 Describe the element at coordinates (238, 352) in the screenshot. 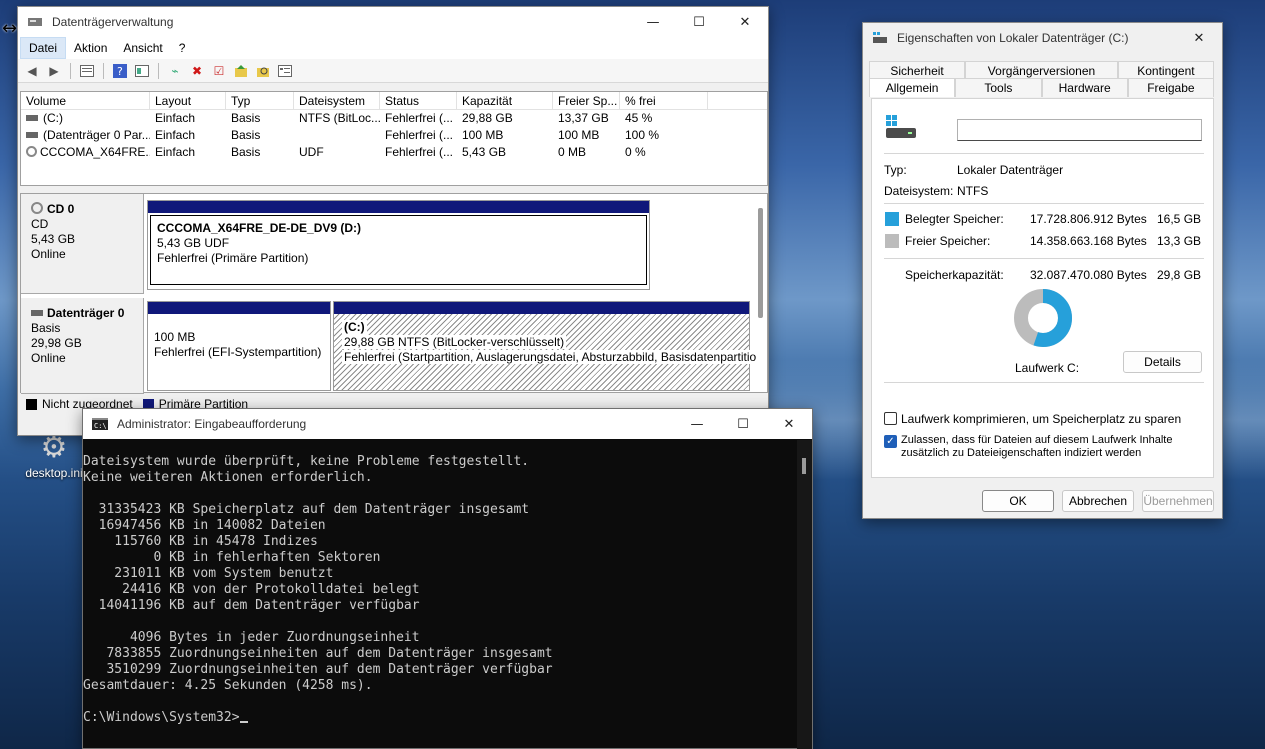

I see `partition-status: Fehlerfrei (EFI-Systempartition)` at that location.